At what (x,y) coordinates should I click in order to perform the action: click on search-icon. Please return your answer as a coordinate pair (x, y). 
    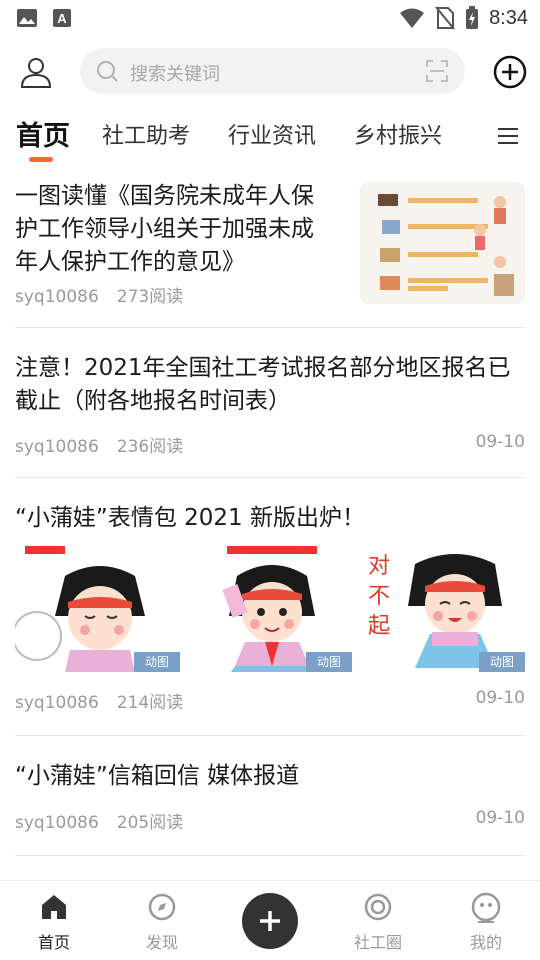
    Looking at the image, I should click on (107, 71).